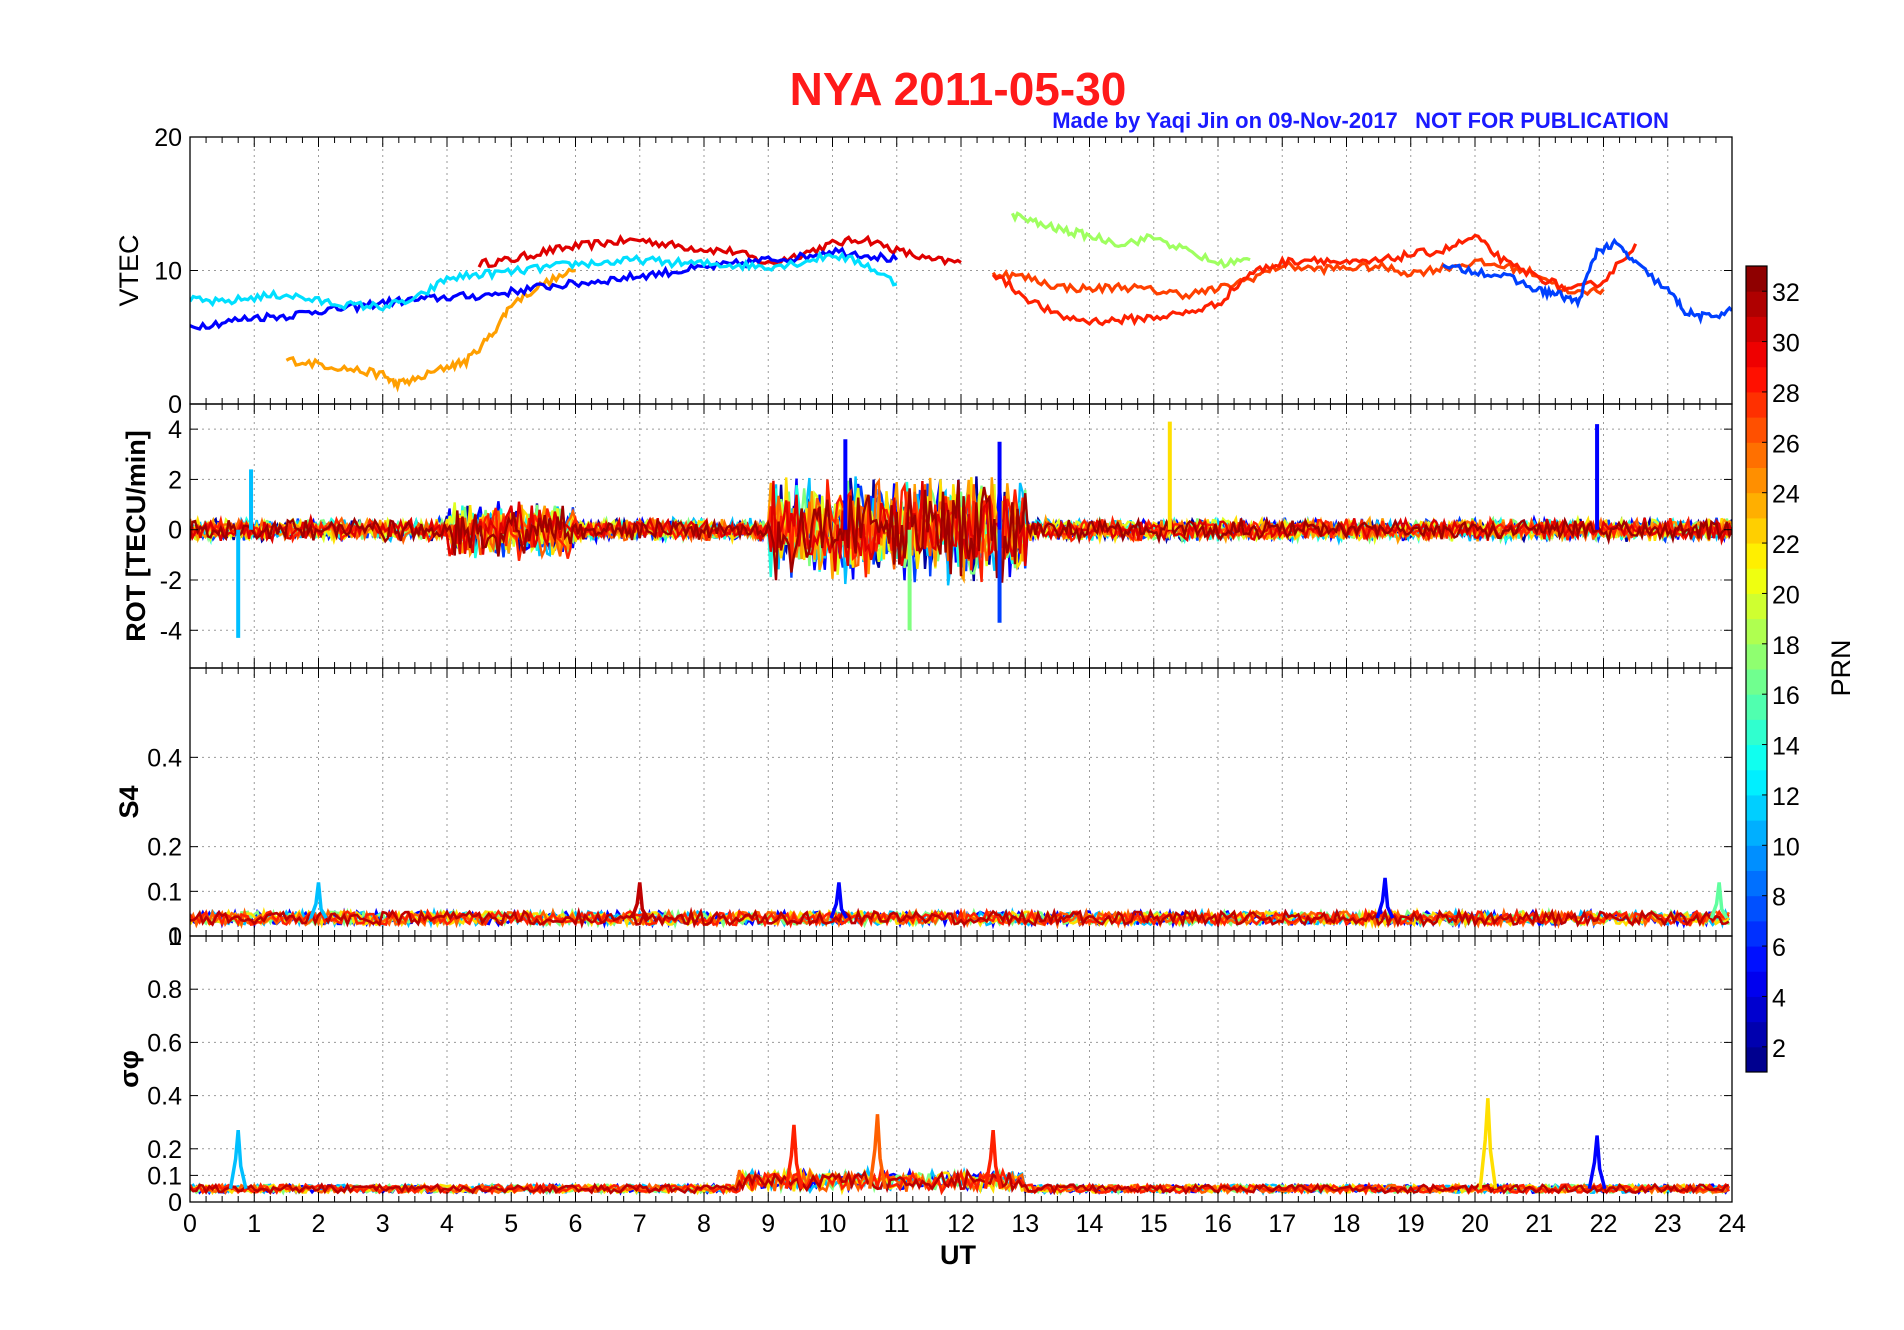 The width and height of the screenshot is (1904, 1330). I want to click on x-tick-label: 0, so click(190, 1224).